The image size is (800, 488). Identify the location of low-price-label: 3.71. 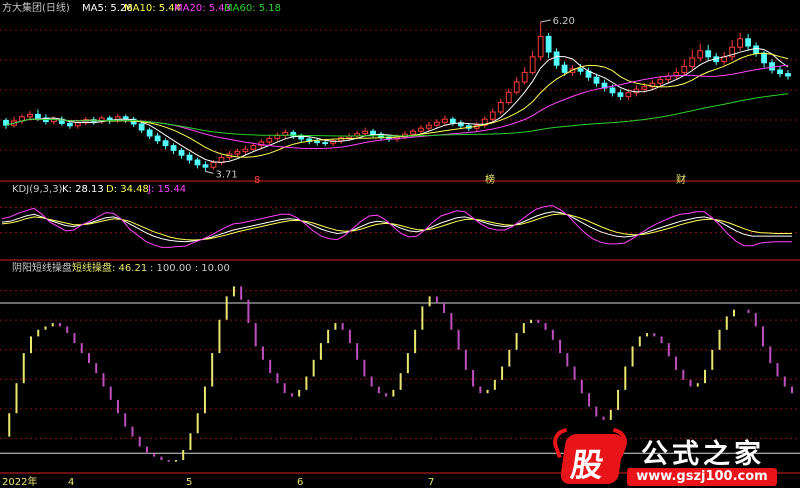
(226, 174).